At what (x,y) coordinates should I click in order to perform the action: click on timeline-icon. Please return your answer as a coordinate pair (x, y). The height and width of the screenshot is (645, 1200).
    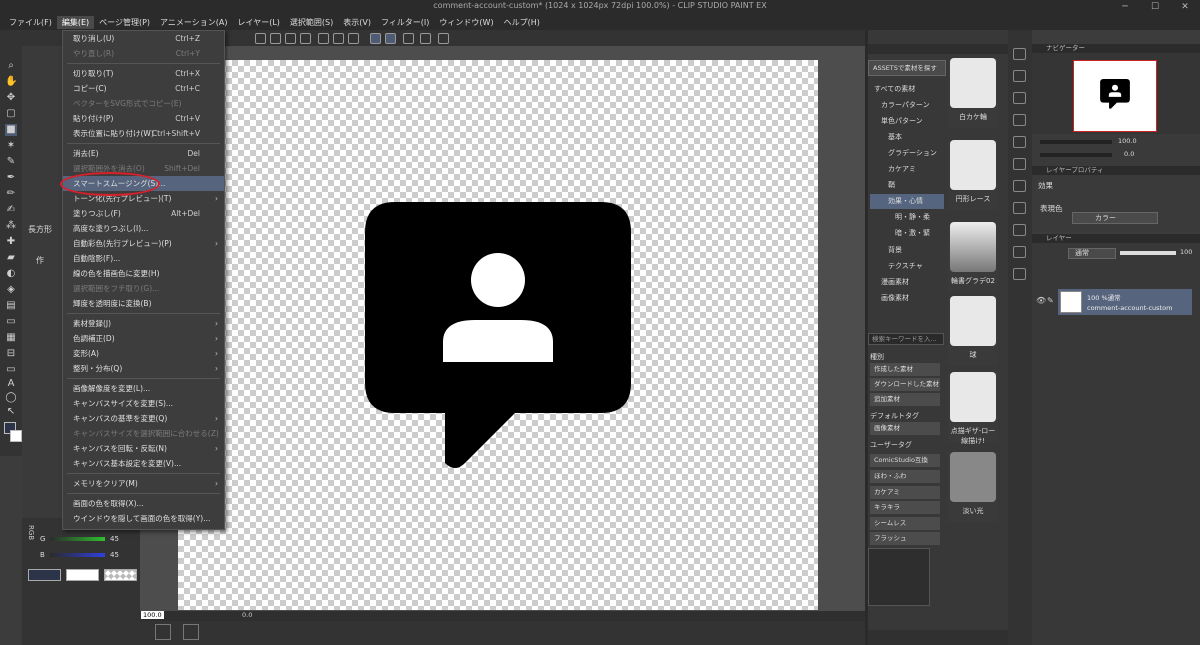
    Looking at the image, I should click on (163, 632).